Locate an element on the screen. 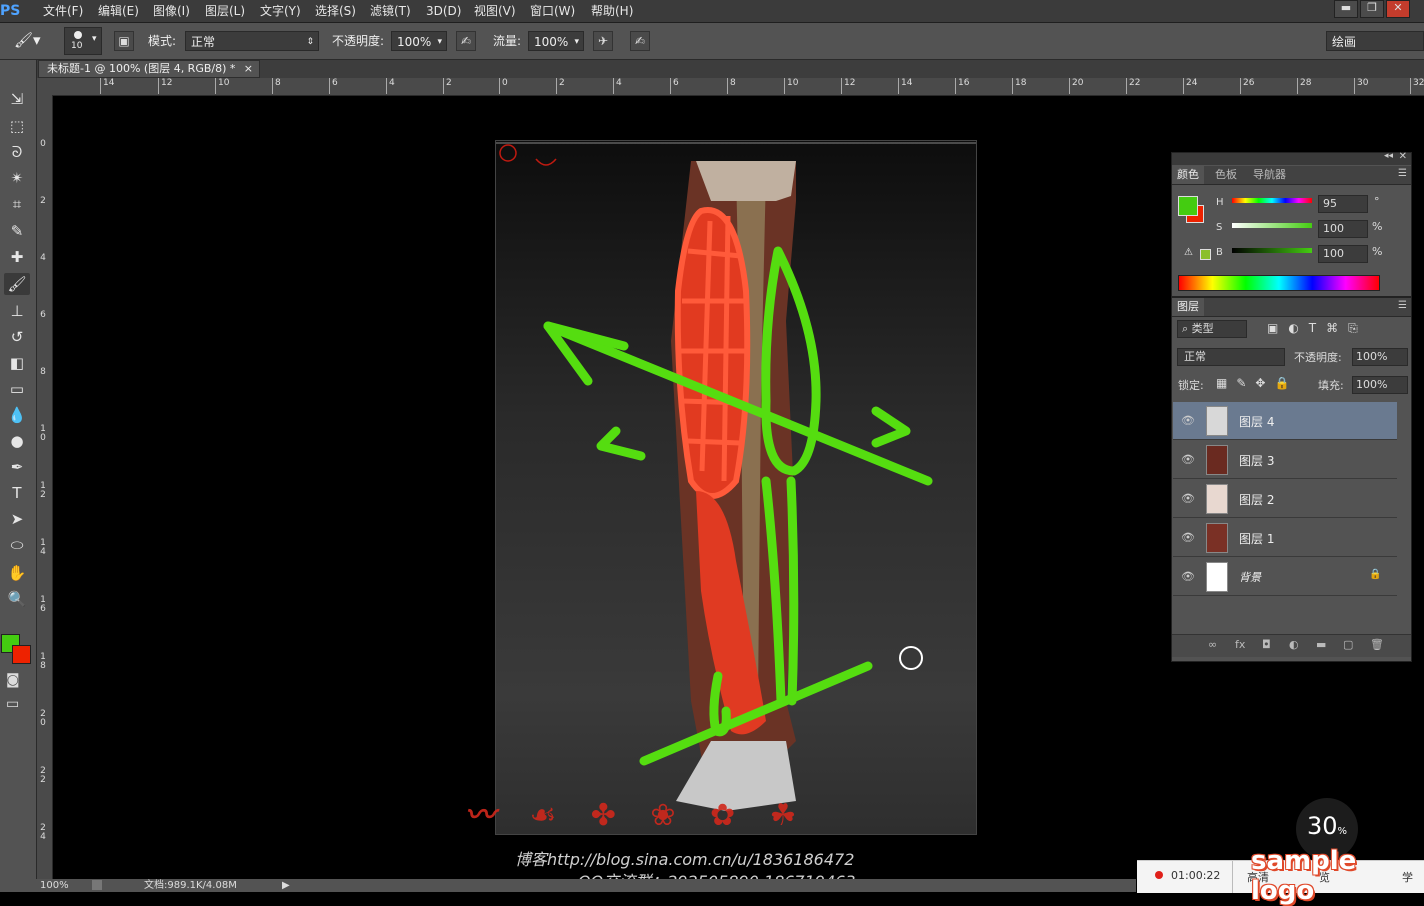 The width and height of the screenshot is (1424, 906). airbrush-icon: ✈ is located at coordinates (603, 41).